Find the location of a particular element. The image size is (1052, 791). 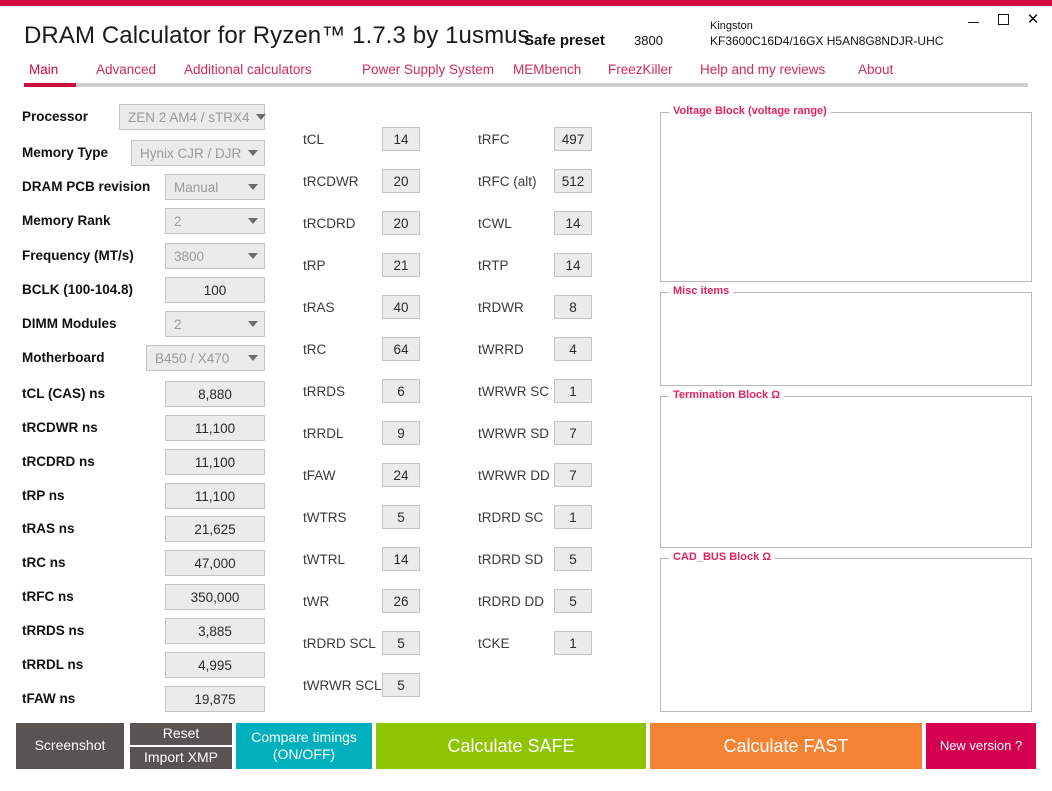

timing-input-trrdl: 9 is located at coordinates (401, 433).